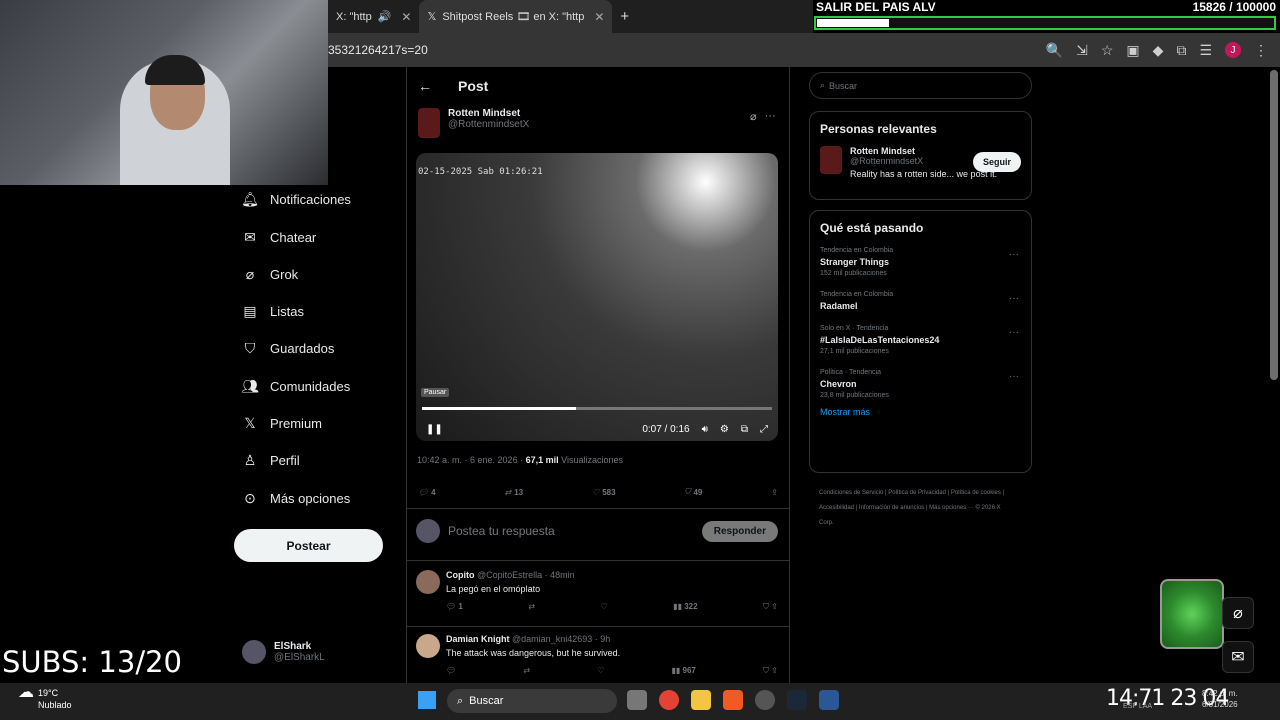  What do you see at coordinates (484, 113) in the screenshot?
I see `author-name: Rotten Mindset` at bounding box center [484, 113].